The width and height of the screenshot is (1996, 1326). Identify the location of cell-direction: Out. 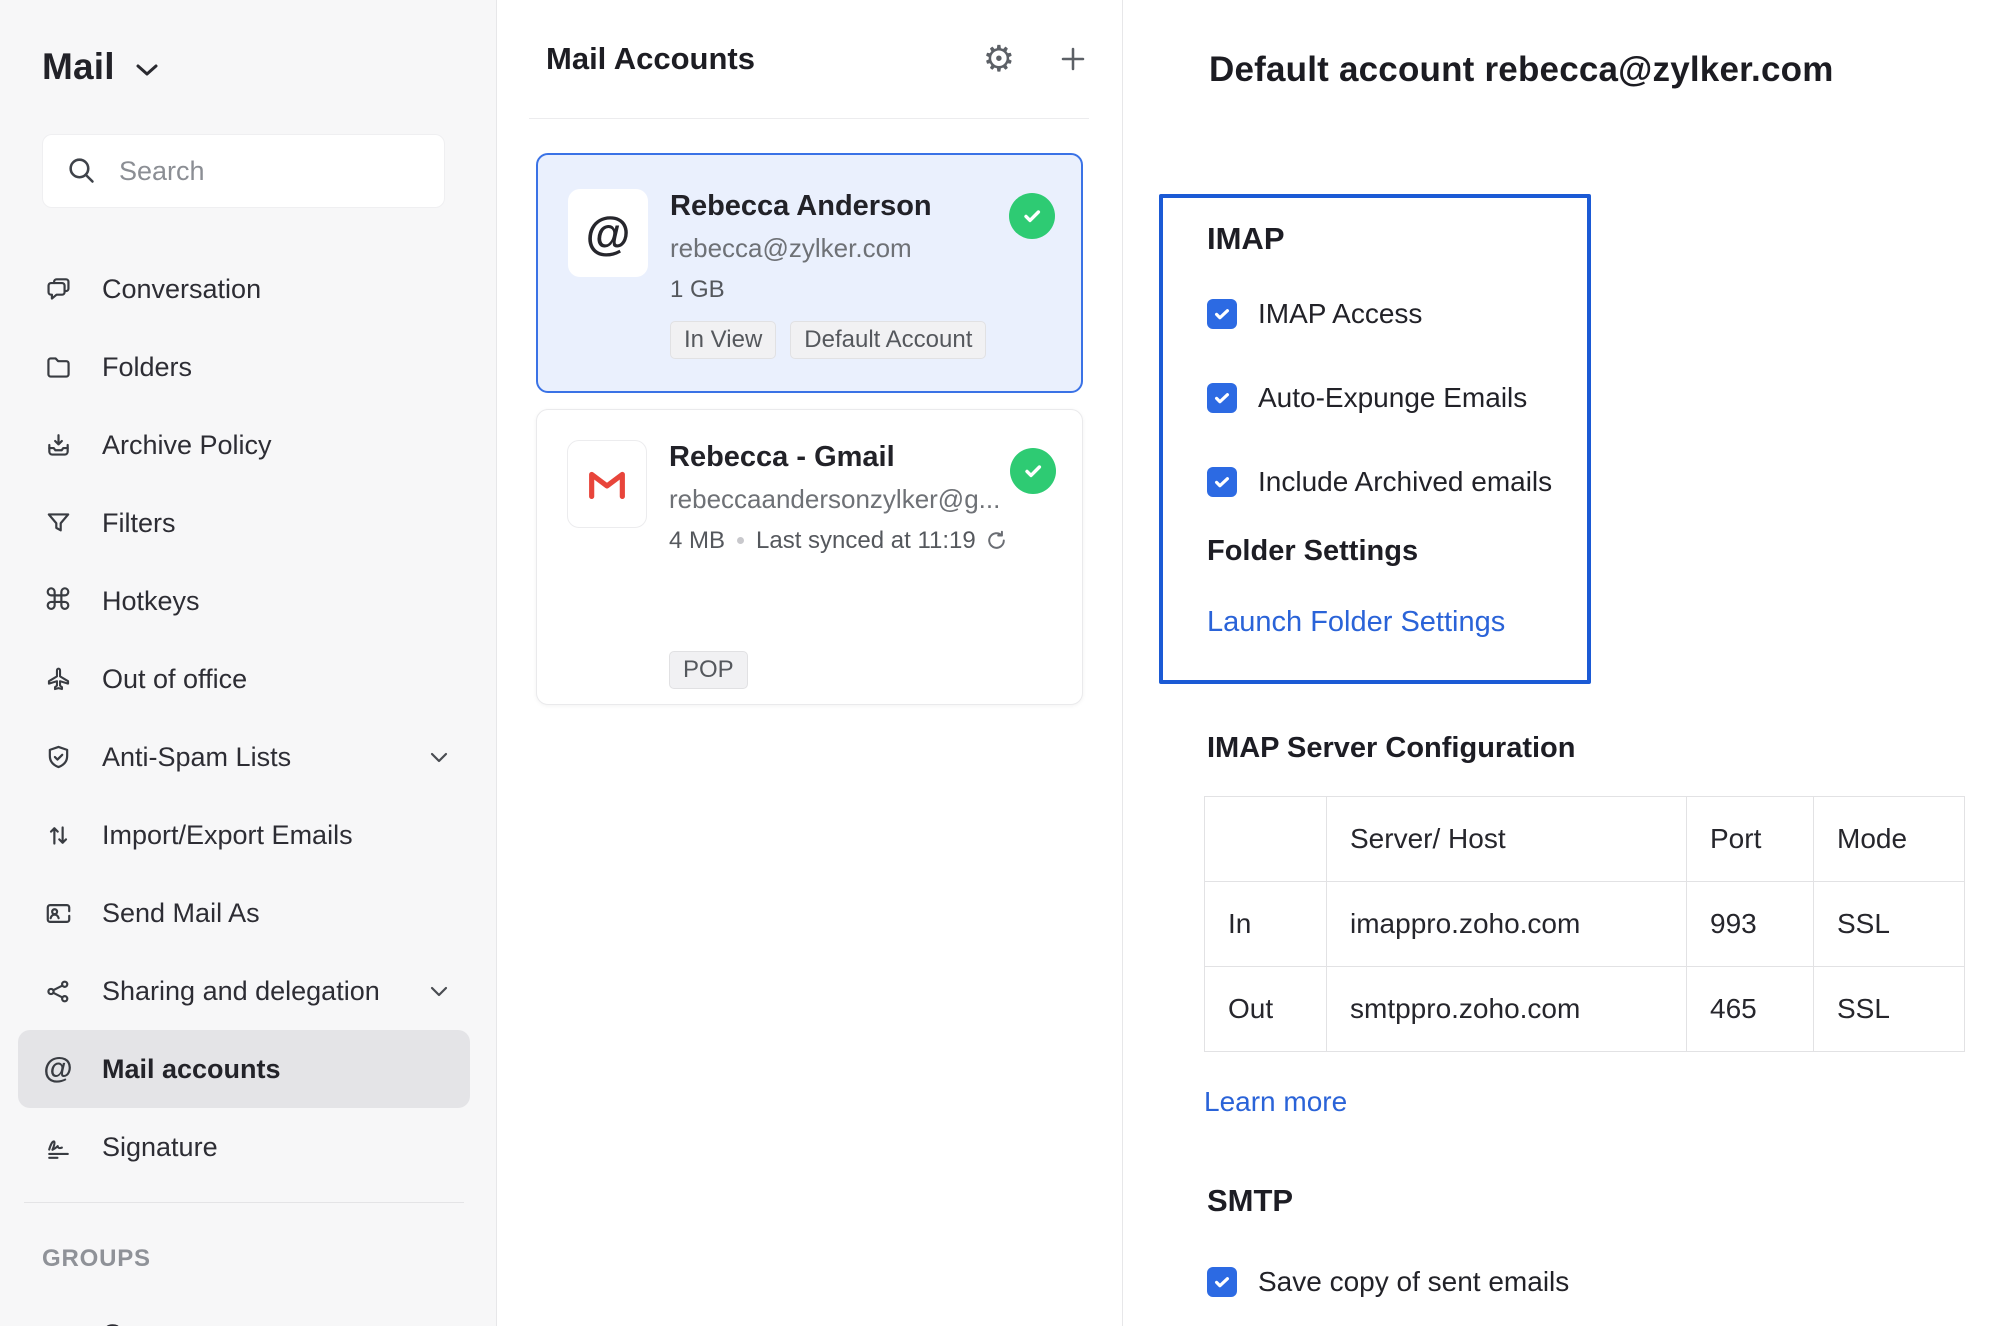
(1265, 1009).